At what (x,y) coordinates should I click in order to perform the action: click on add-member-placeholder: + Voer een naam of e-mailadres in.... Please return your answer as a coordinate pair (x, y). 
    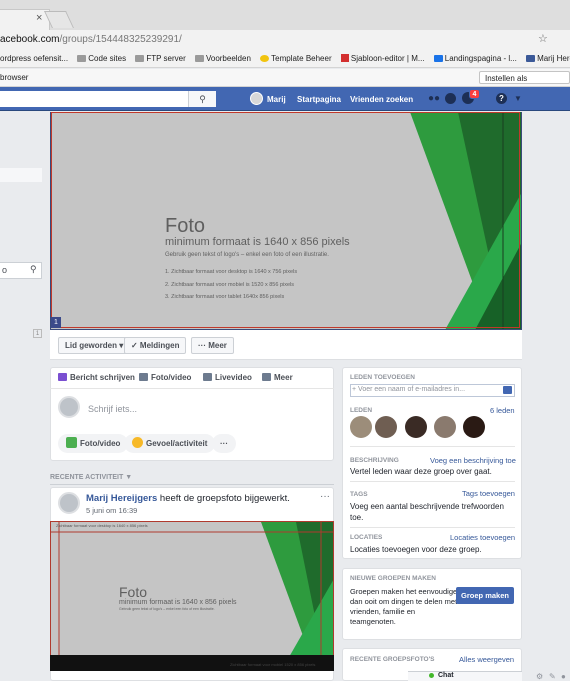
    Looking at the image, I should click on (409, 389).